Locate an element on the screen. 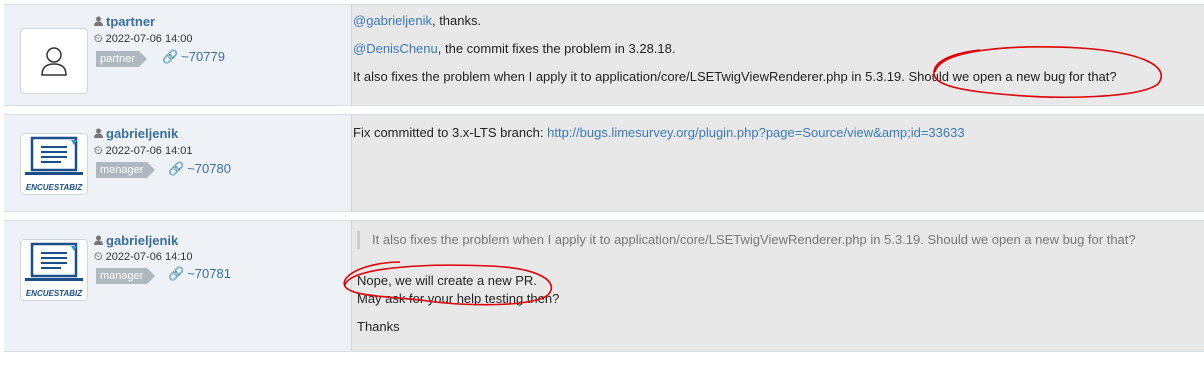 The height and width of the screenshot is (366, 1204). note-author: tpartner is located at coordinates (124, 21).